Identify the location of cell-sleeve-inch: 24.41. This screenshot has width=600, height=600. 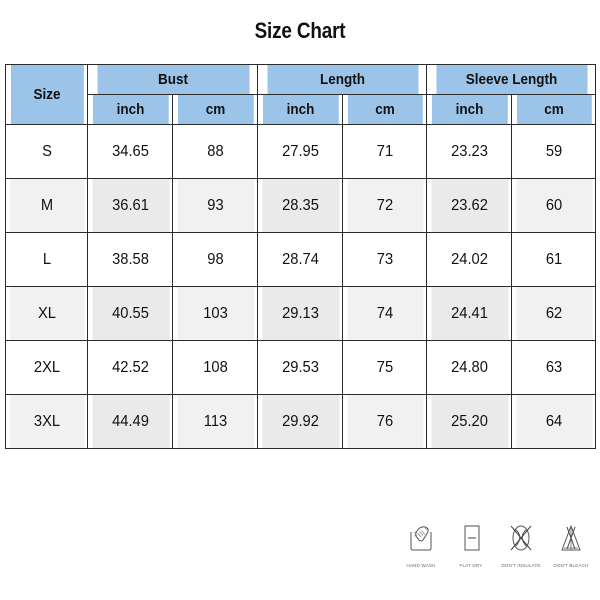
(469, 313).